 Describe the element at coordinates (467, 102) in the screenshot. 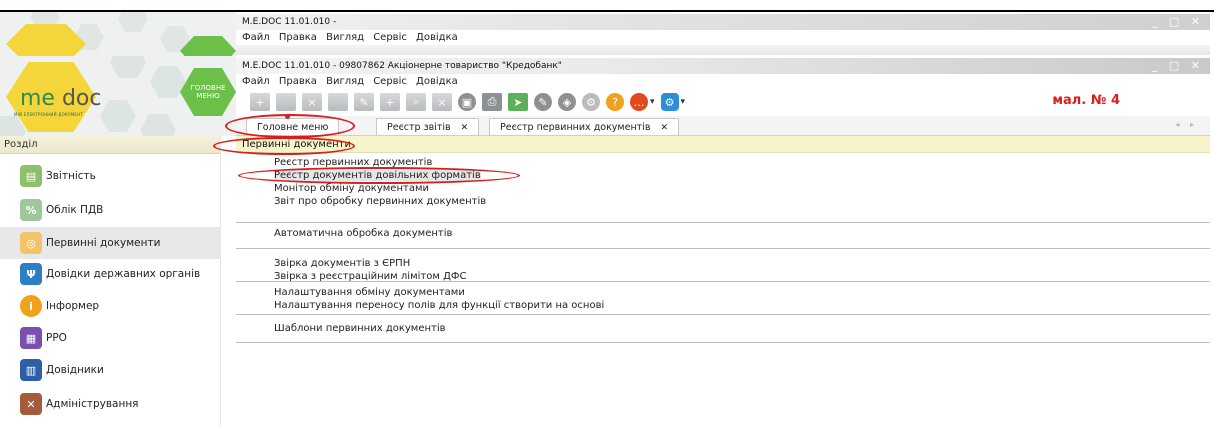

I see `archive-icon: ▣` at that location.